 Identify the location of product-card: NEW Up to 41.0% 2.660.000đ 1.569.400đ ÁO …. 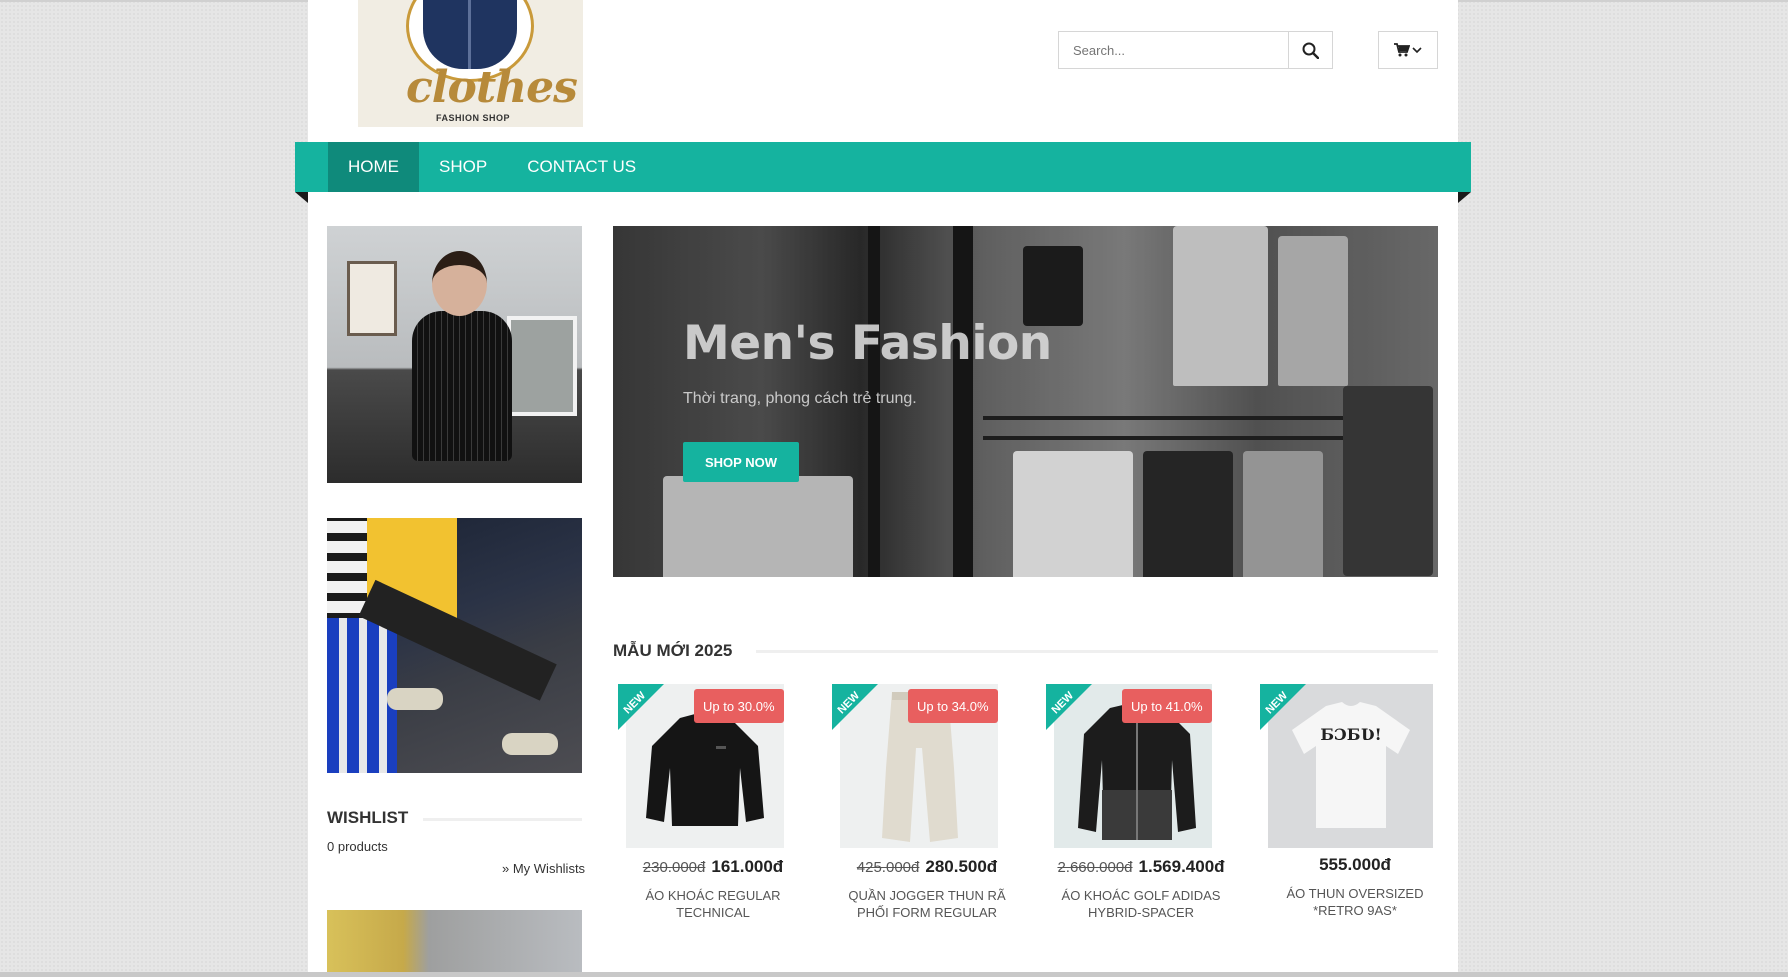
(1141, 809).